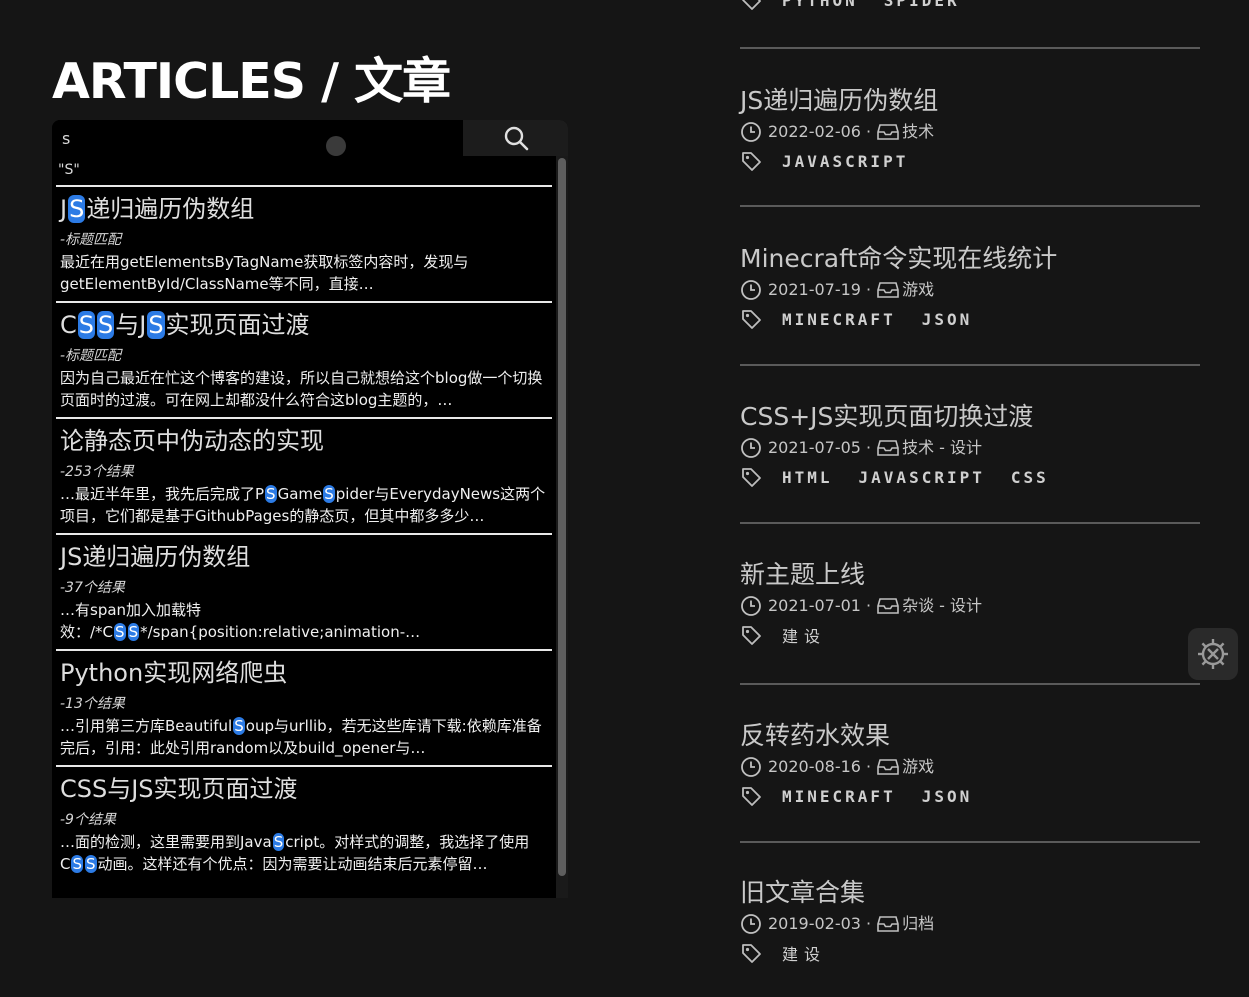 The width and height of the screenshot is (1249, 997). Describe the element at coordinates (814, 447) in the screenshot. I see `article-date: 2021-07-05` at that location.